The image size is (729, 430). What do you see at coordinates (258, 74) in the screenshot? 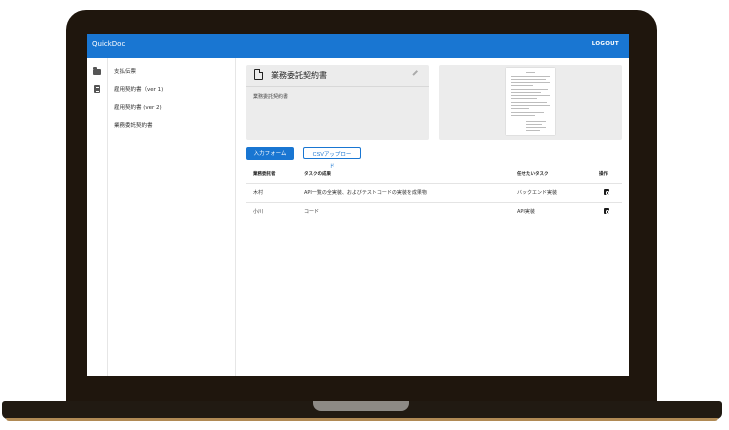
I see `file-icon` at bounding box center [258, 74].